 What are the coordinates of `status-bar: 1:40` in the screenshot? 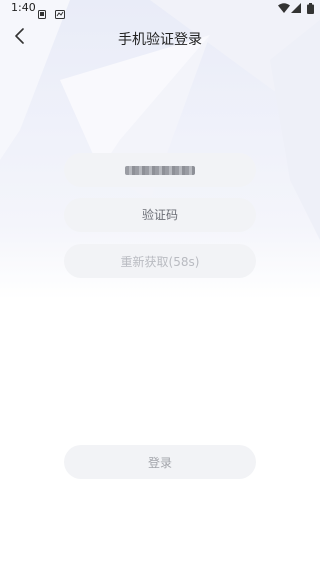 It's located at (160, 9).